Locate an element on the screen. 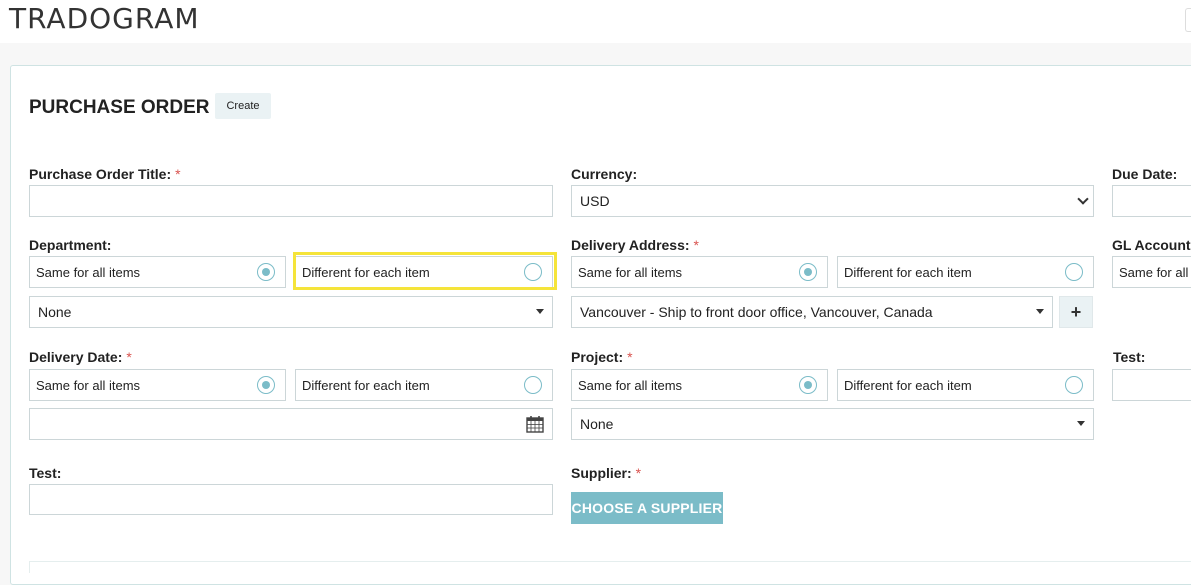 This screenshot has height=585, width=1191. top-bar: TRADOGRAM is located at coordinates (595, 21).